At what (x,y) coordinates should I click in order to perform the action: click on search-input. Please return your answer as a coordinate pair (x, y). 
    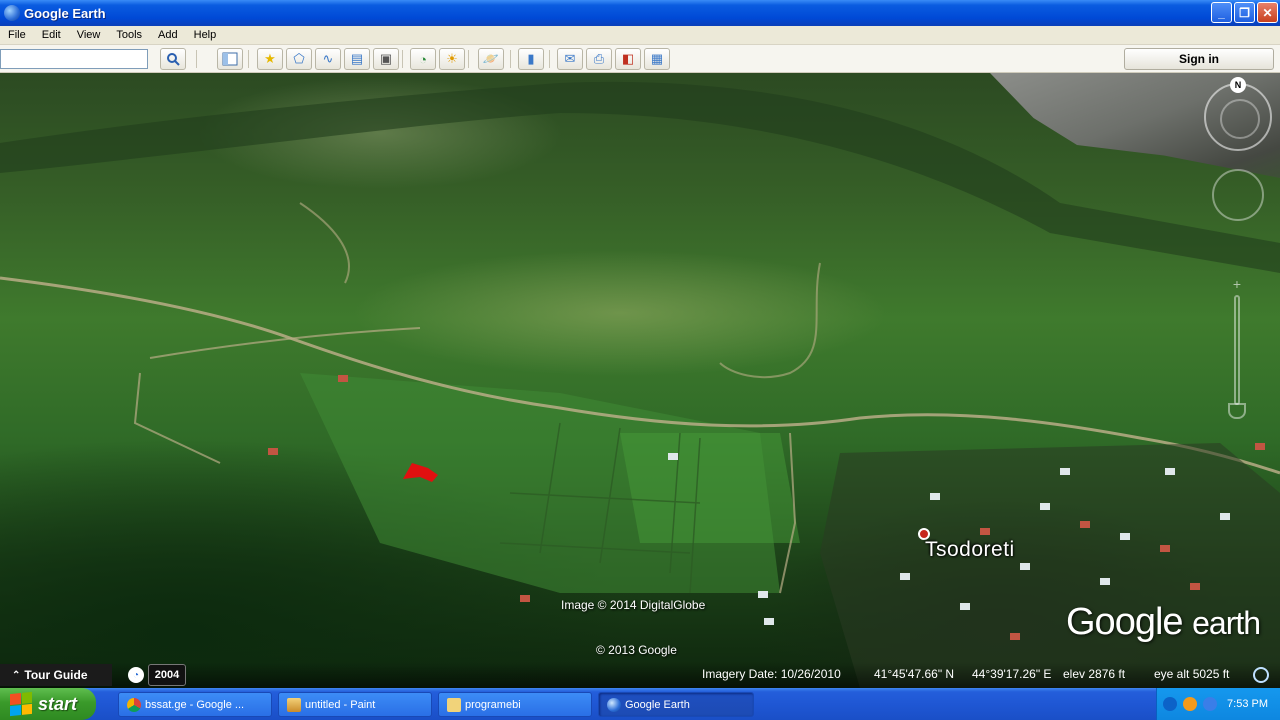
    Looking at the image, I should click on (74, 59).